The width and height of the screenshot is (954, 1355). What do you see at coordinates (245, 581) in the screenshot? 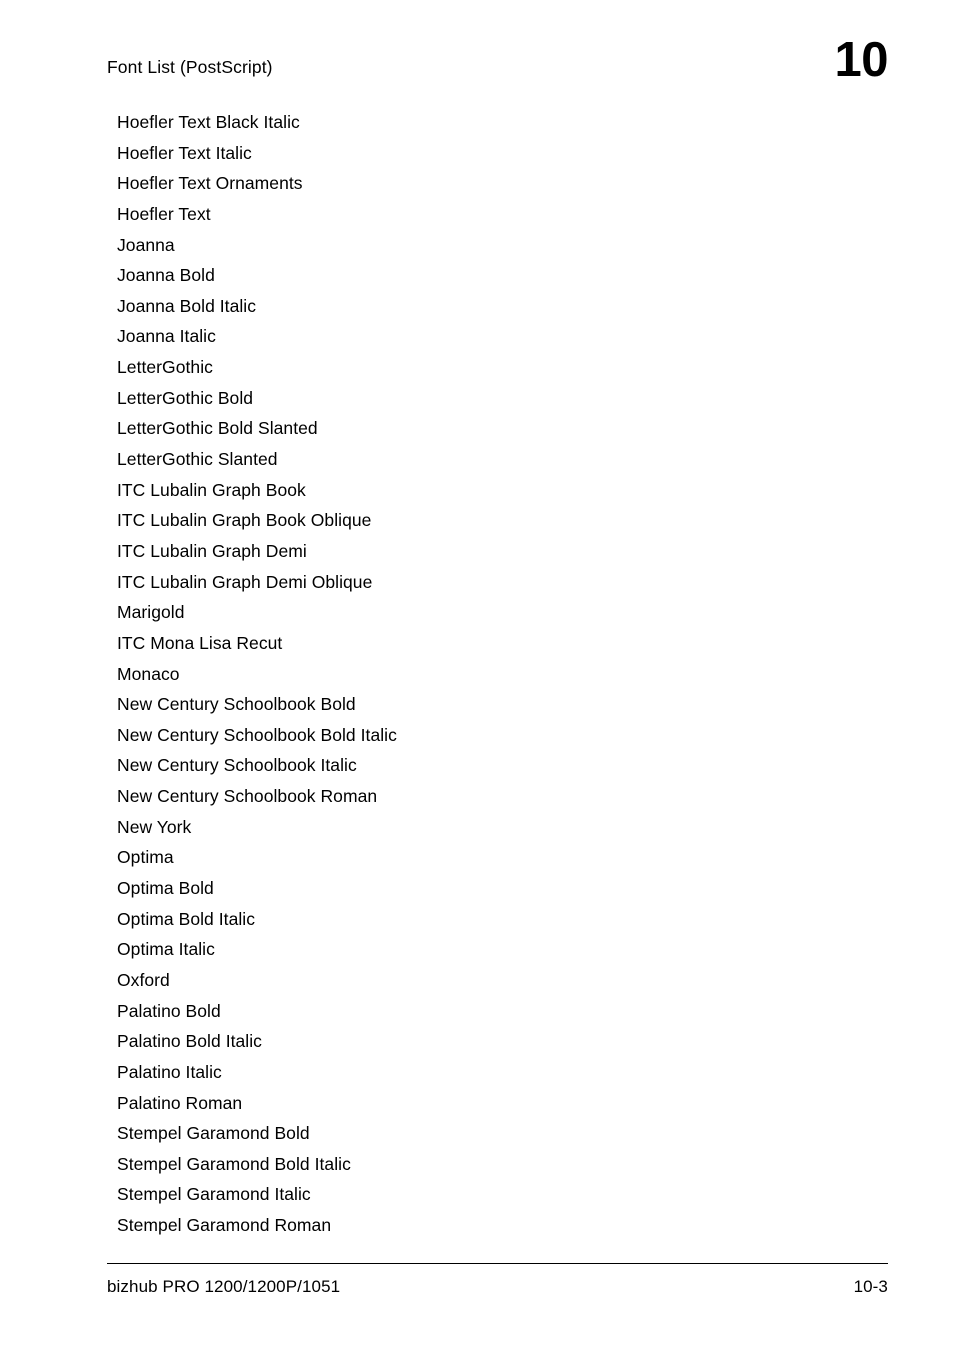
I see `list-item: ITC Lubalin Graph Demi Oblique` at bounding box center [245, 581].